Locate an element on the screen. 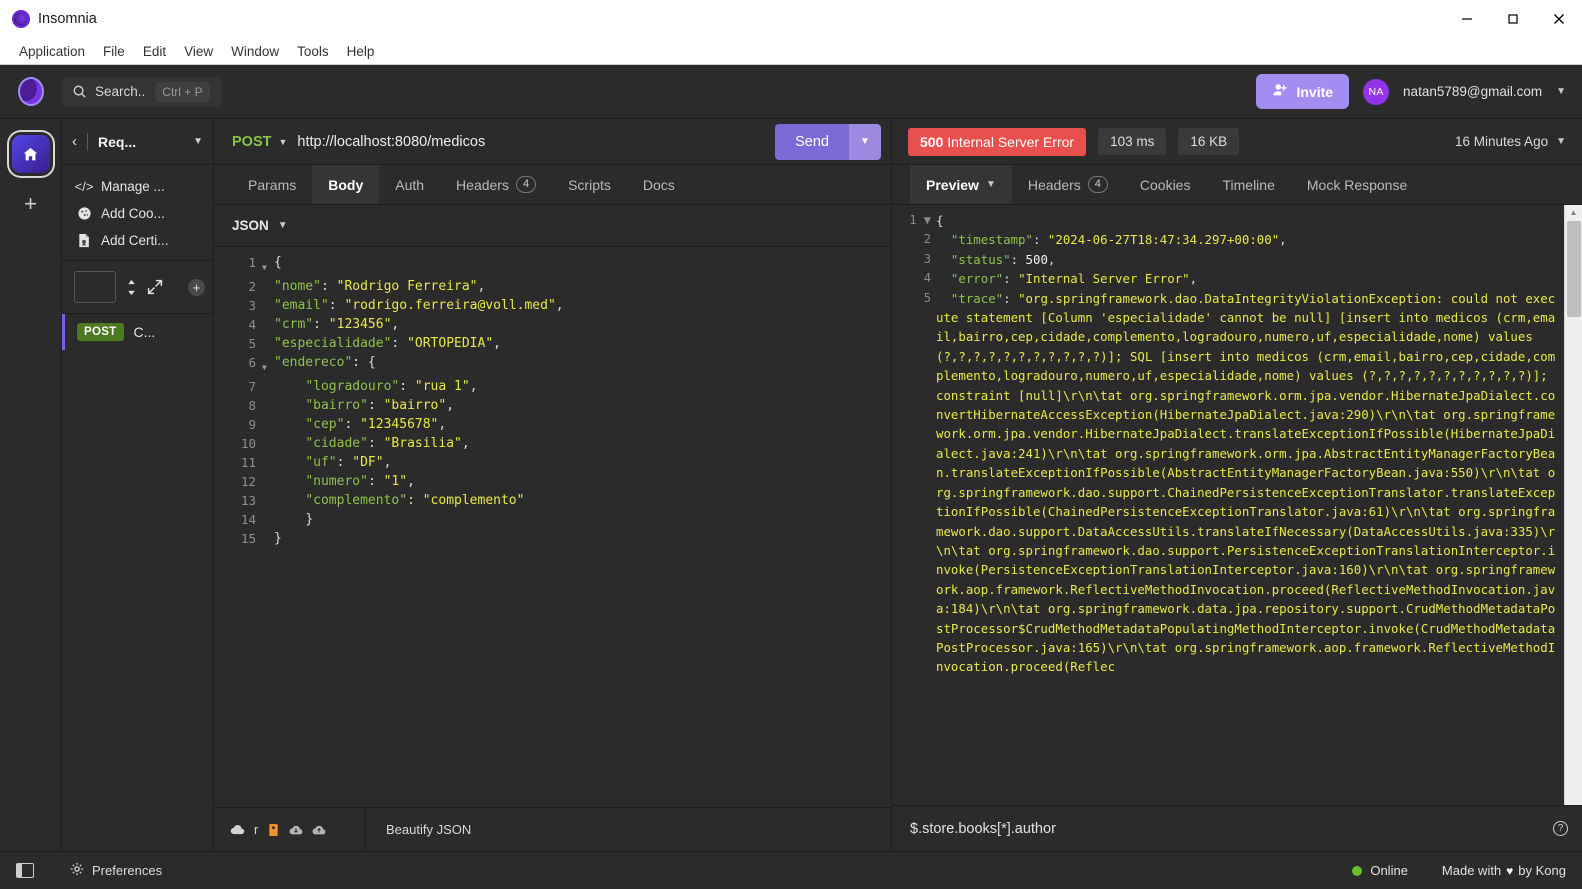  code-line: 2 "nome": "Rodrigo Ferreira", is located at coordinates (552, 286).